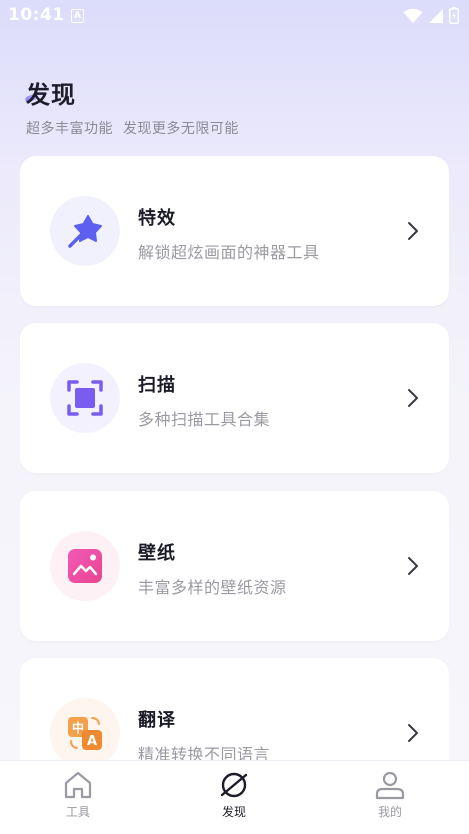 The height and width of the screenshot is (834, 469). What do you see at coordinates (204, 419) in the screenshot?
I see `feature-description: 多种扫描工具合集` at bounding box center [204, 419].